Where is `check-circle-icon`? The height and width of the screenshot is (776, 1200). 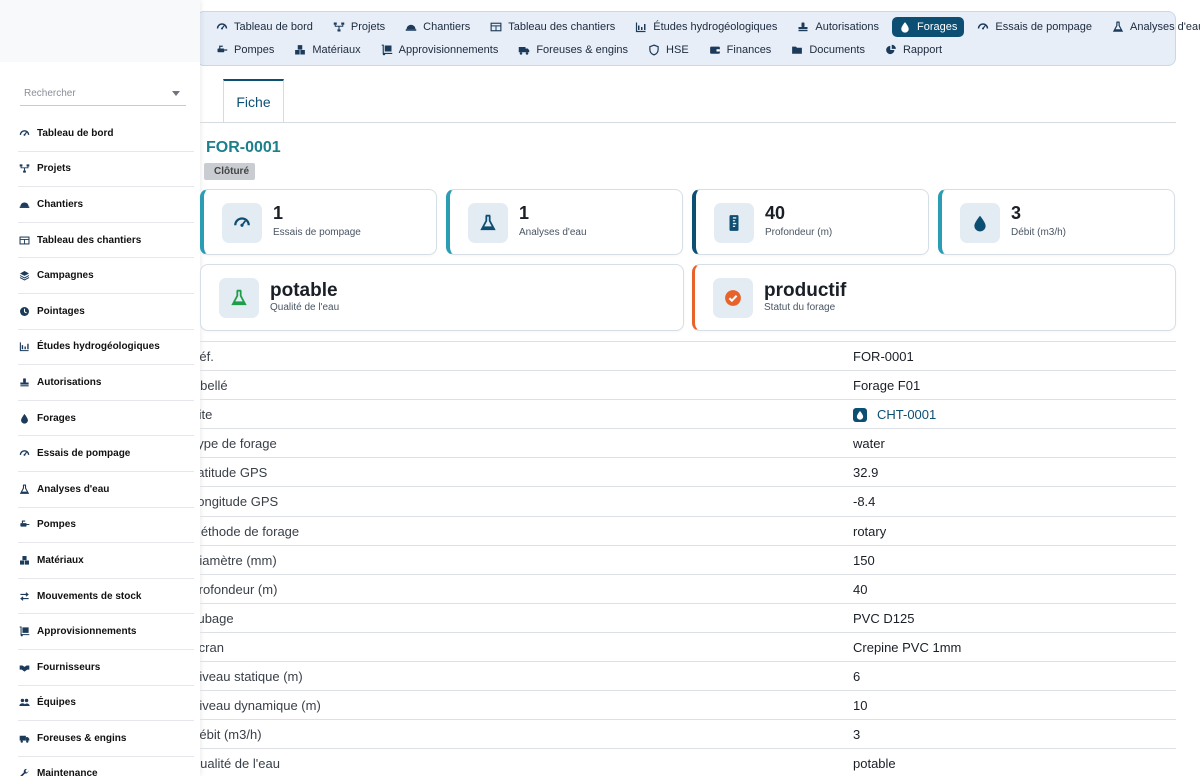 check-circle-icon is located at coordinates (733, 298).